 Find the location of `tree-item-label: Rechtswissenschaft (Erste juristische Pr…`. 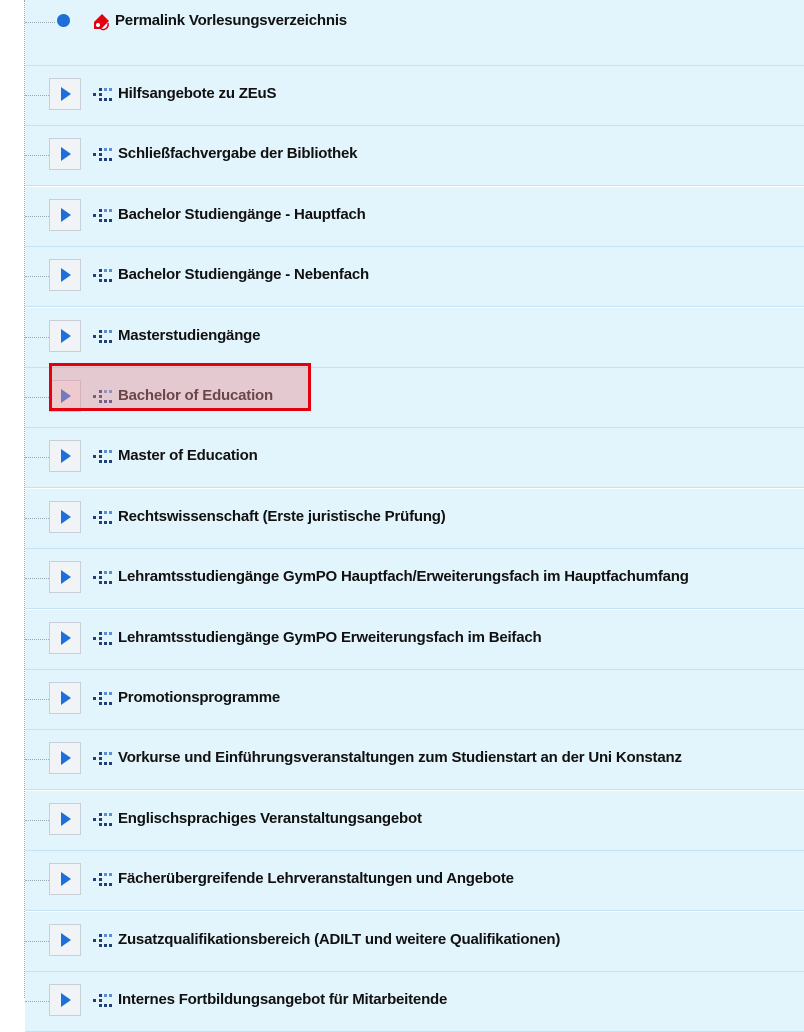

tree-item-label: Rechtswissenschaft (Erste juristische Pr… is located at coordinates (282, 516).